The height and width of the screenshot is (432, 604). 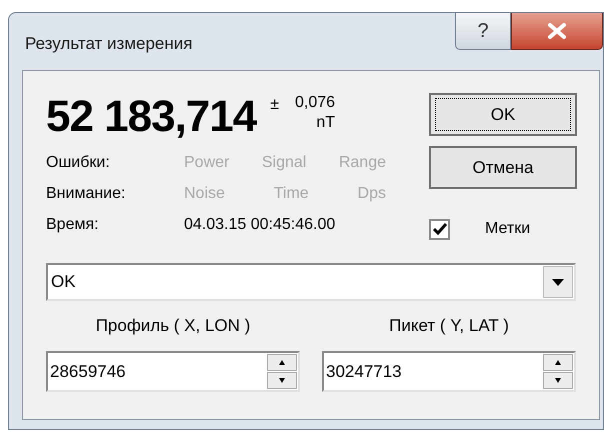 I want to click on status-combobox: OK, so click(x=311, y=282).